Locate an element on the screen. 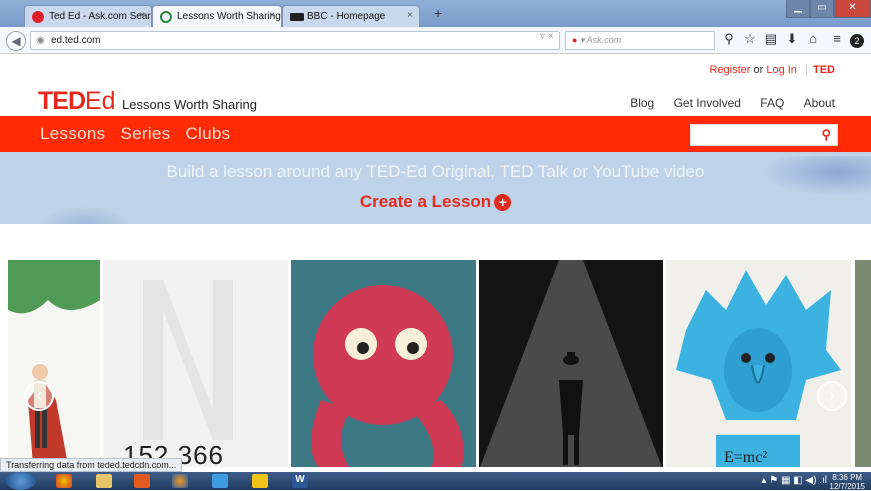 The image size is (871, 491). register-link: Register is located at coordinates (729, 70).